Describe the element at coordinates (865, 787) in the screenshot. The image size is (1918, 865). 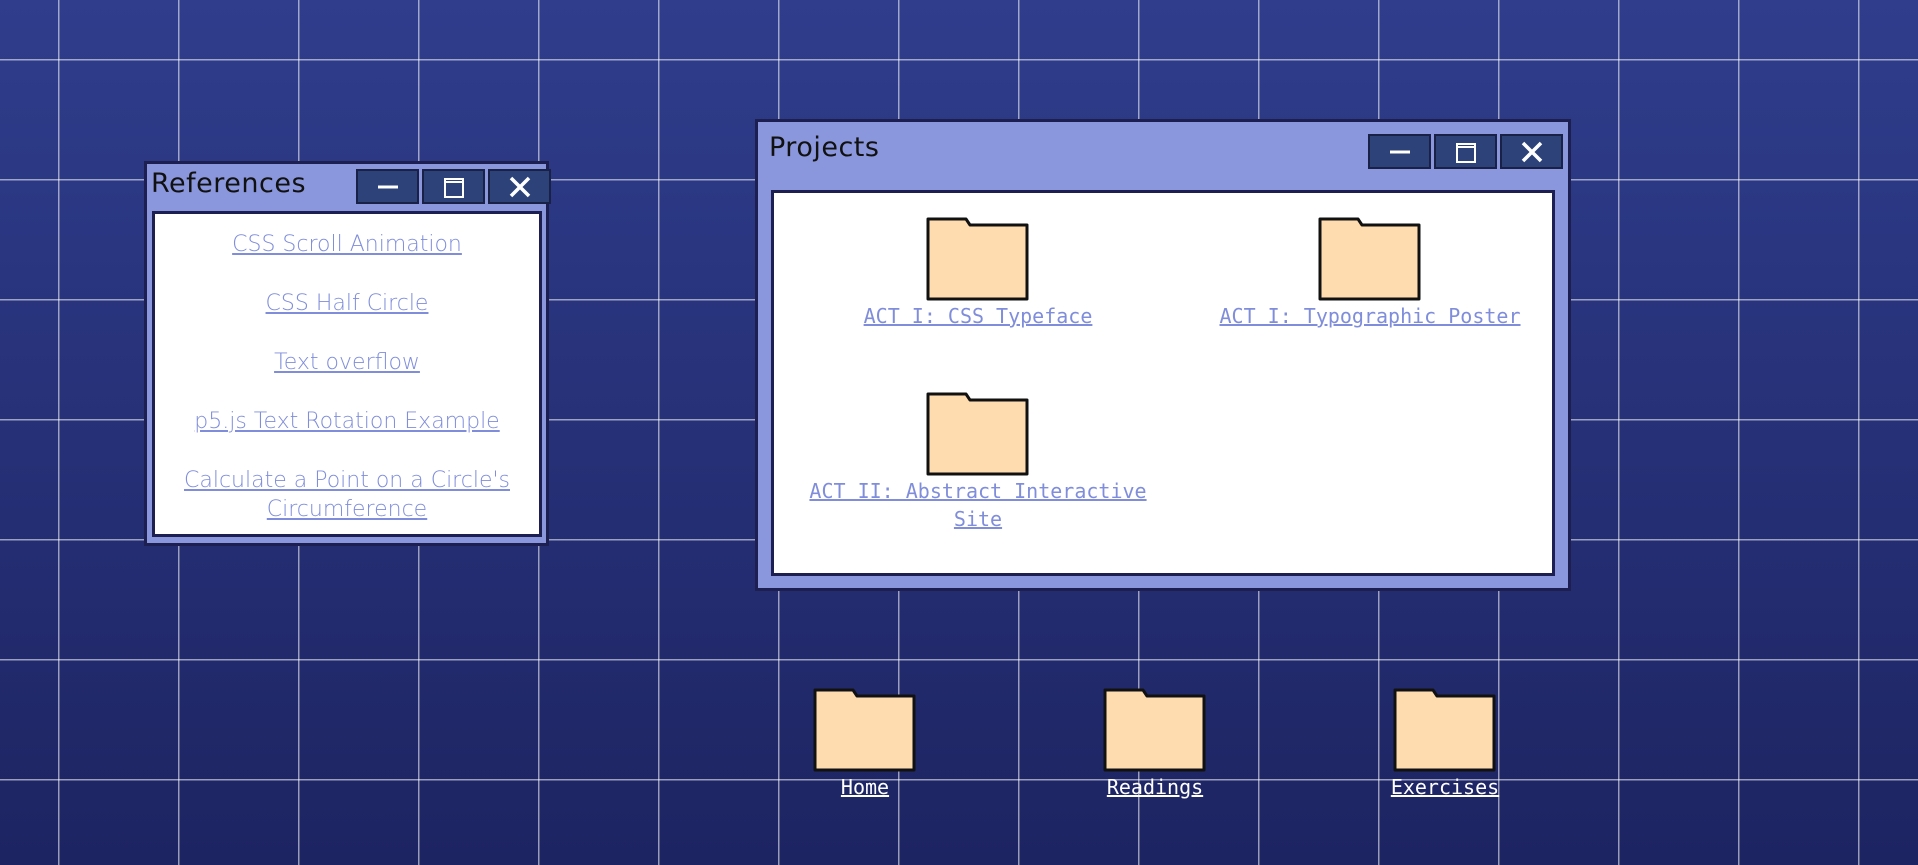
I see `desktop-folder-label: Home` at that location.